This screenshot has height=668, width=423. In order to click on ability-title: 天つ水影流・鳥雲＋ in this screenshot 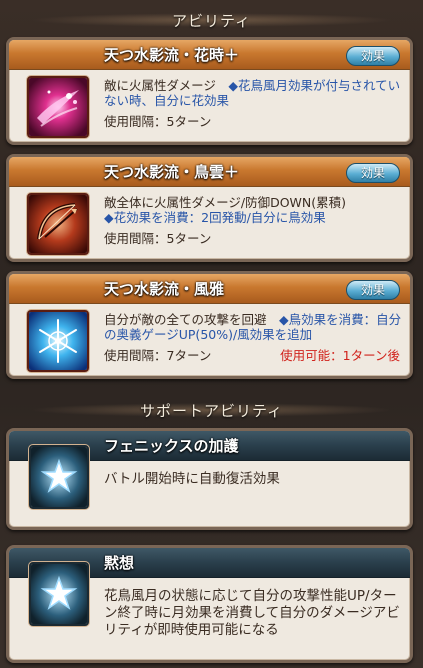, I will do `click(172, 172)`.